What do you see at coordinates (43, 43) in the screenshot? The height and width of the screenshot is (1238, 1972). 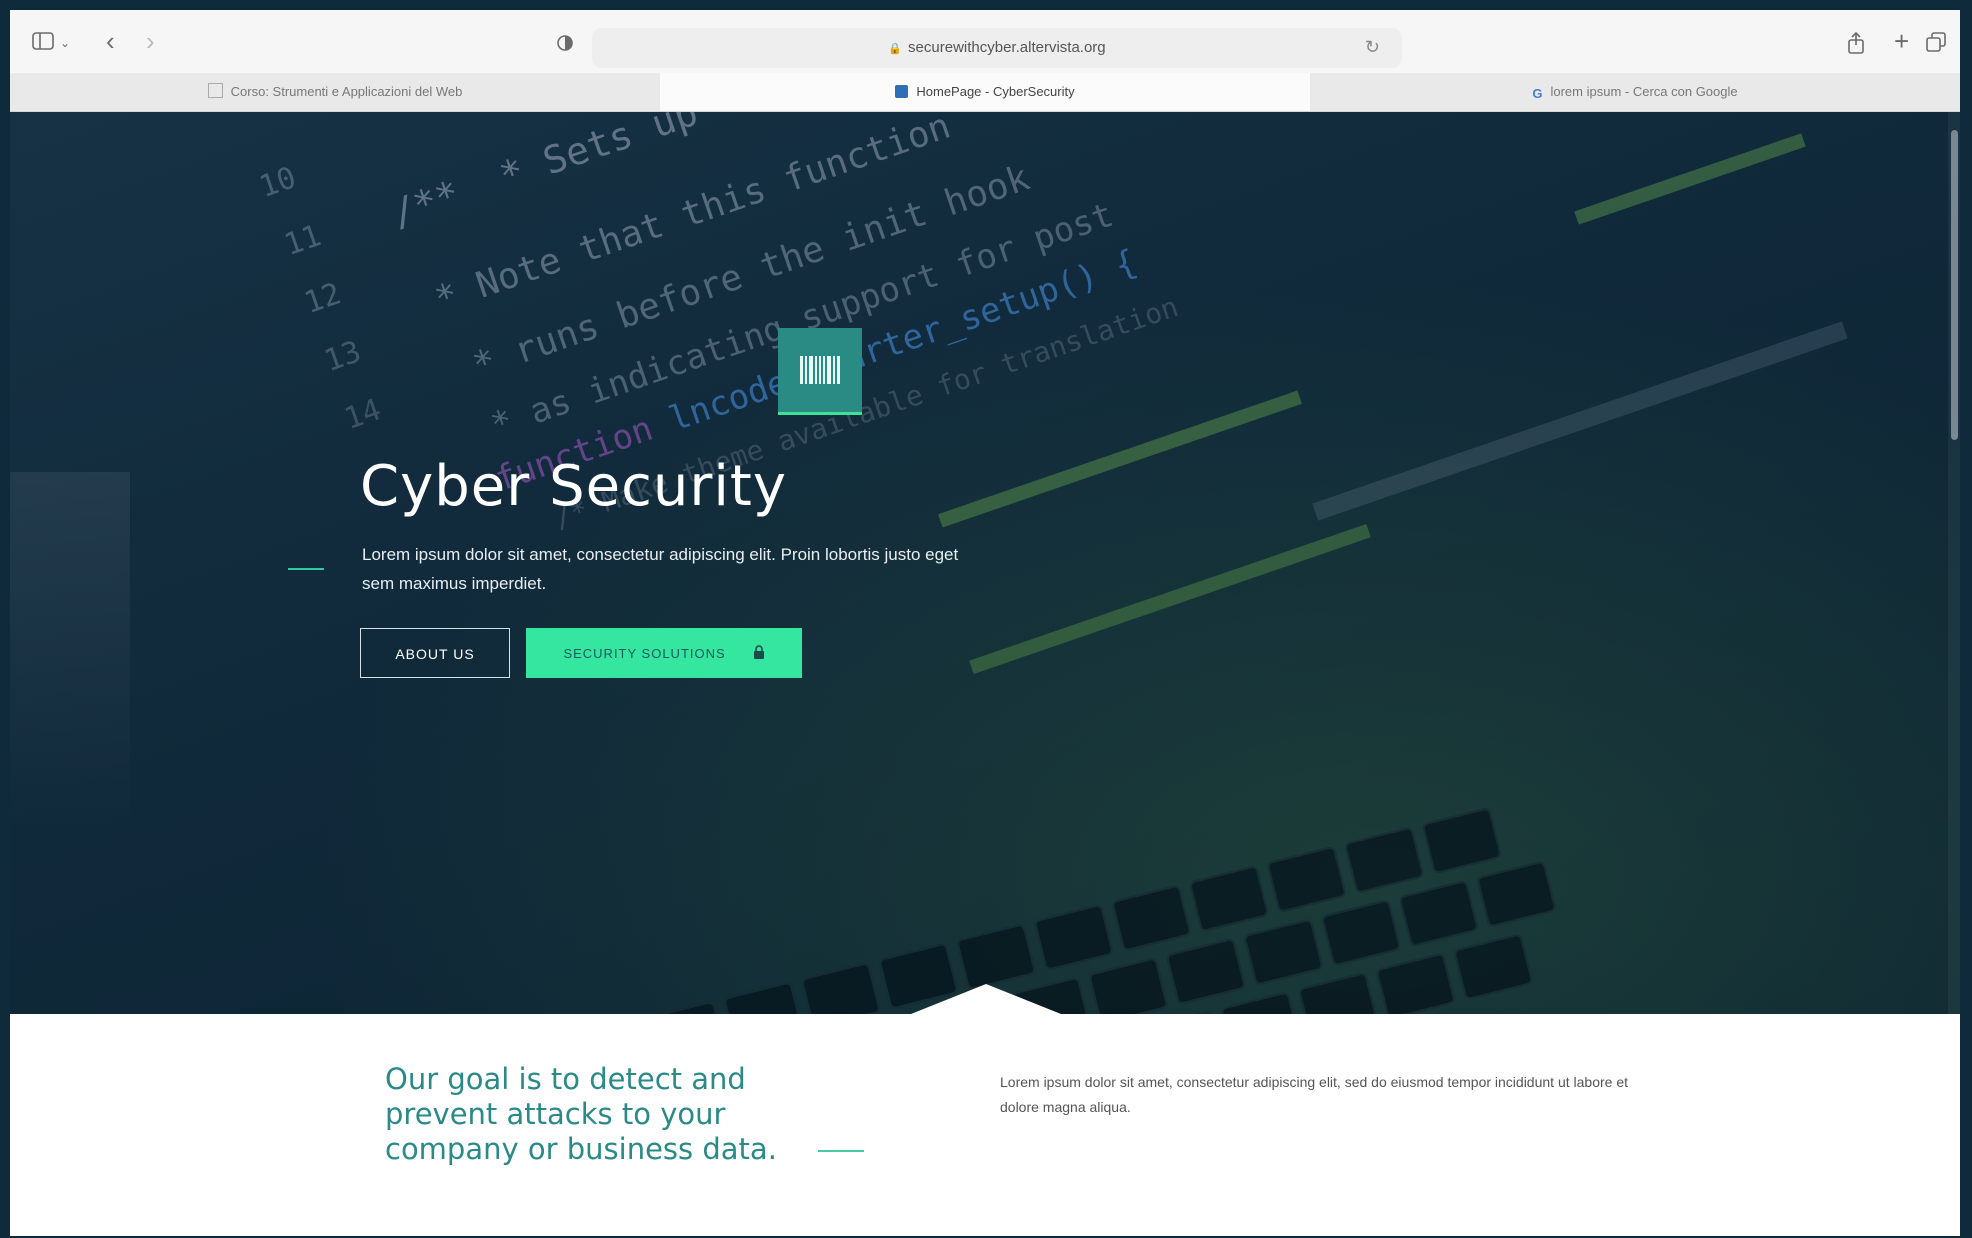 I see `sidebar-icon` at bounding box center [43, 43].